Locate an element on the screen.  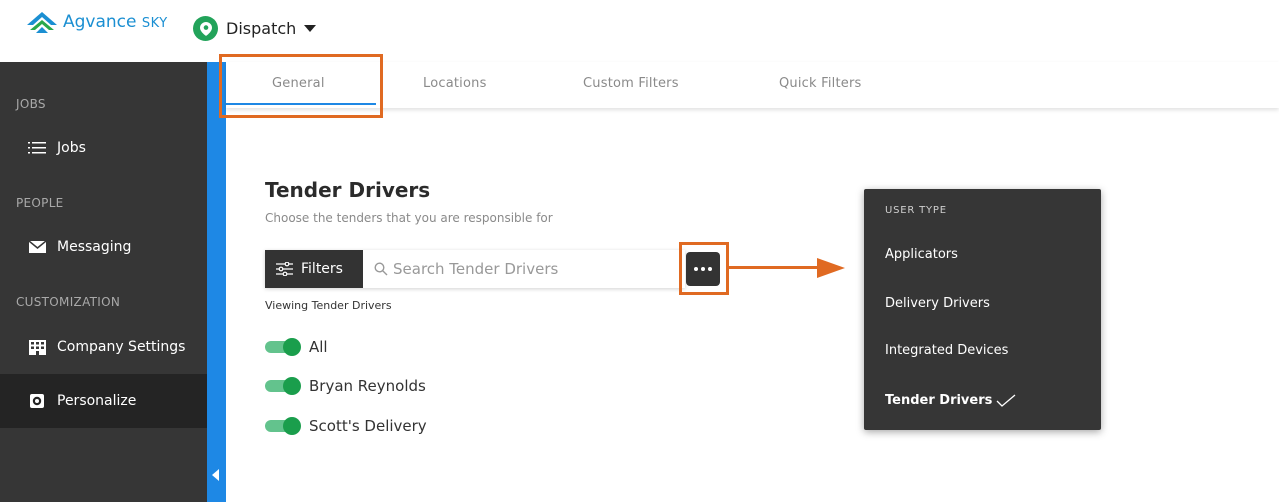
toggle-row-scotts-delivery: Scott's Delivery is located at coordinates (346, 426).